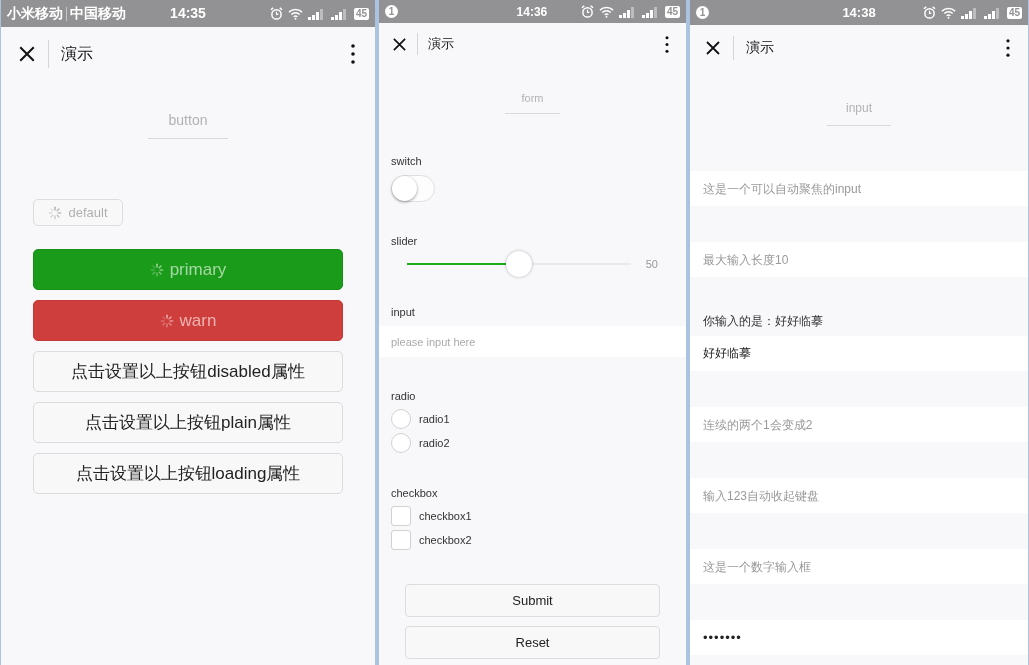 This screenshot has width=1029, height=665. What do you see at coordinates (404, 241) in the screenshot?
I see `field-label: slider` at bounding box center [404, 241].